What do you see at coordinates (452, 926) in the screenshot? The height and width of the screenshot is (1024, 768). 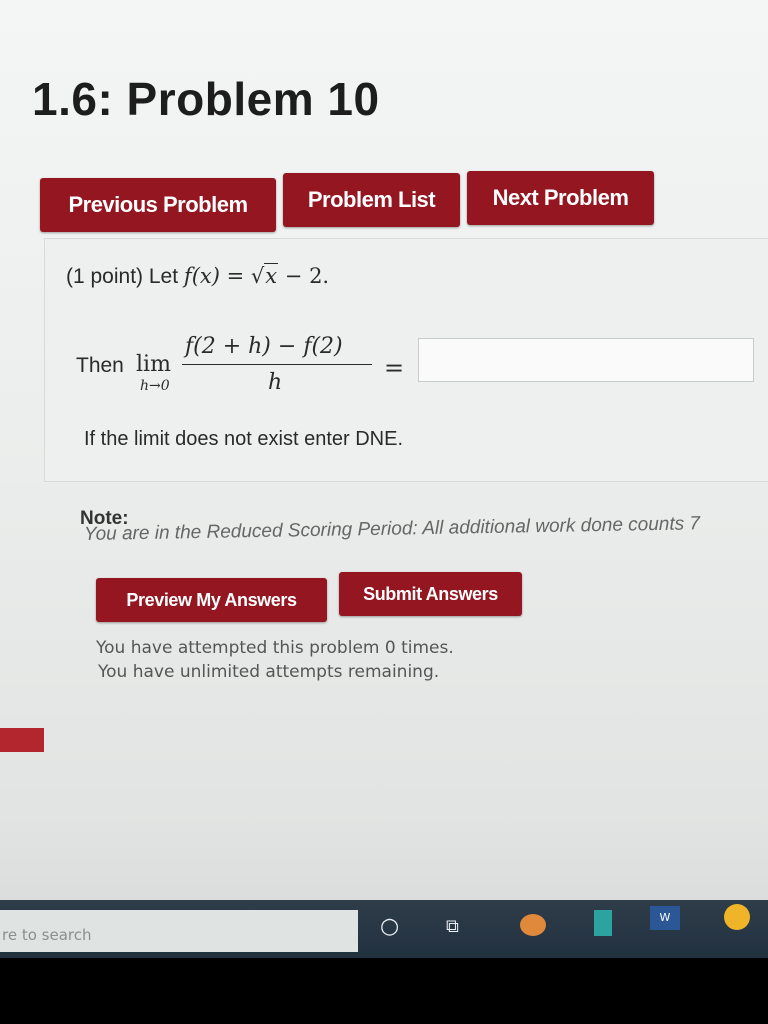 I see `task-view-icon: ⧉` at bounding box center [452, 926].